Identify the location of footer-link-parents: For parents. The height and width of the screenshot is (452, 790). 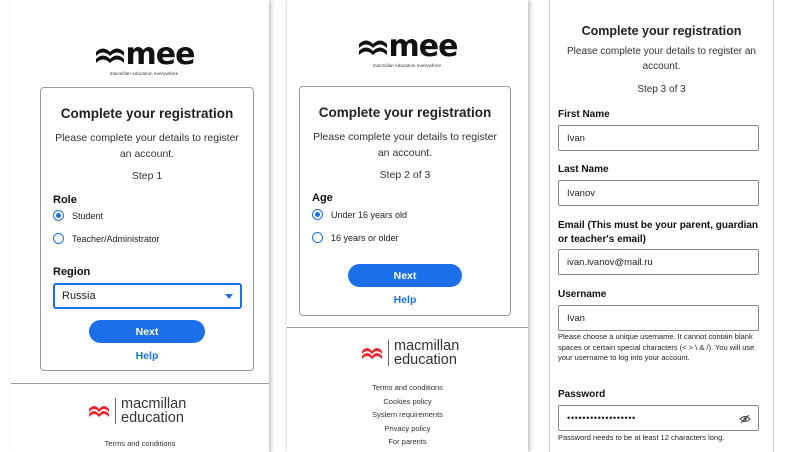
(407, 441).